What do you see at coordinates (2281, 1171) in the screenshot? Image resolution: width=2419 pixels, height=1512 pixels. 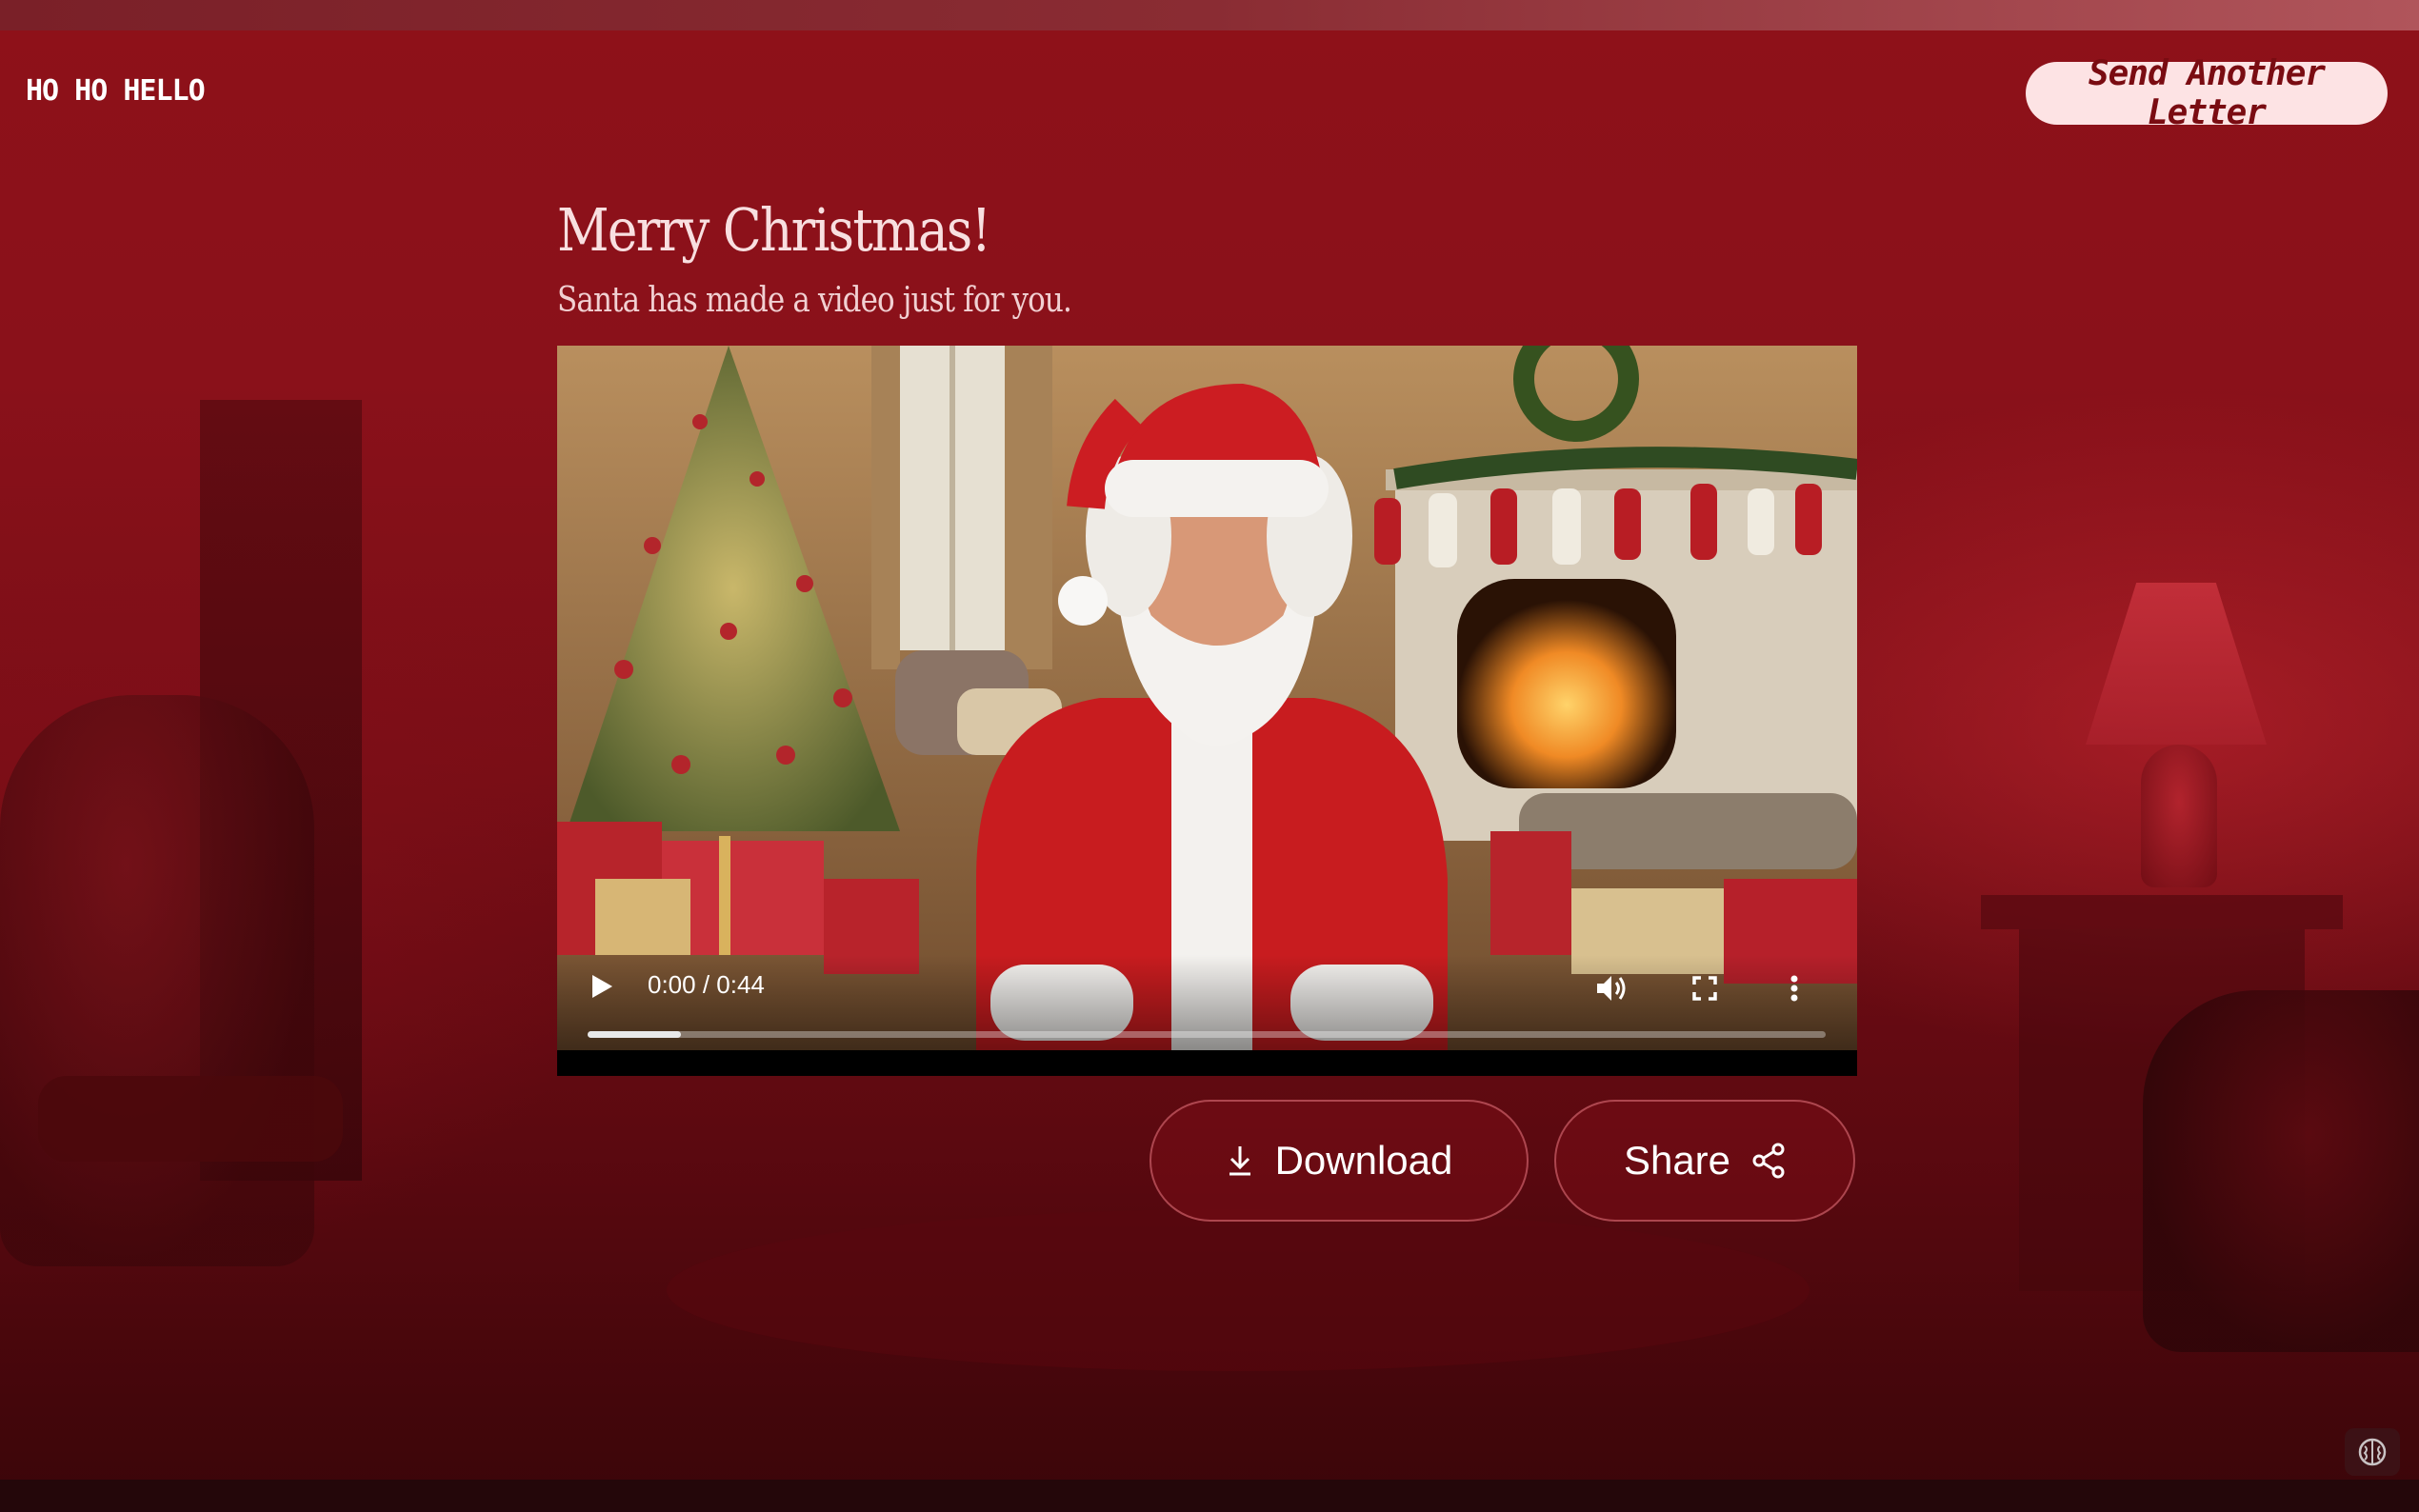 I see `background-right-chair` at bounding box center [2281, 1171].